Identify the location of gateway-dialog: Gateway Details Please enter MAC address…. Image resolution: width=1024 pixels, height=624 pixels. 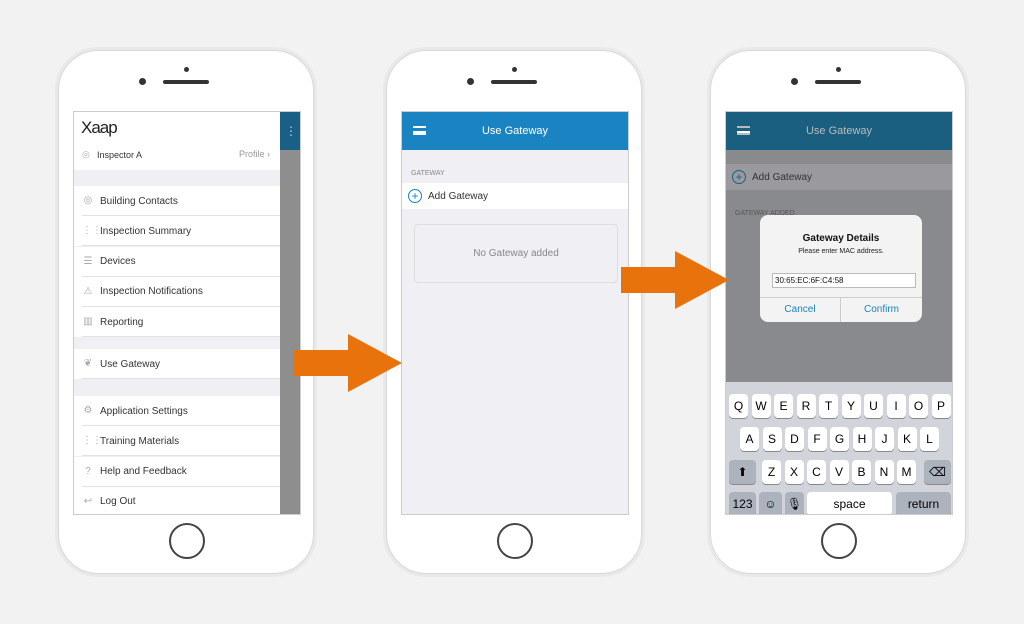
(841, 268).